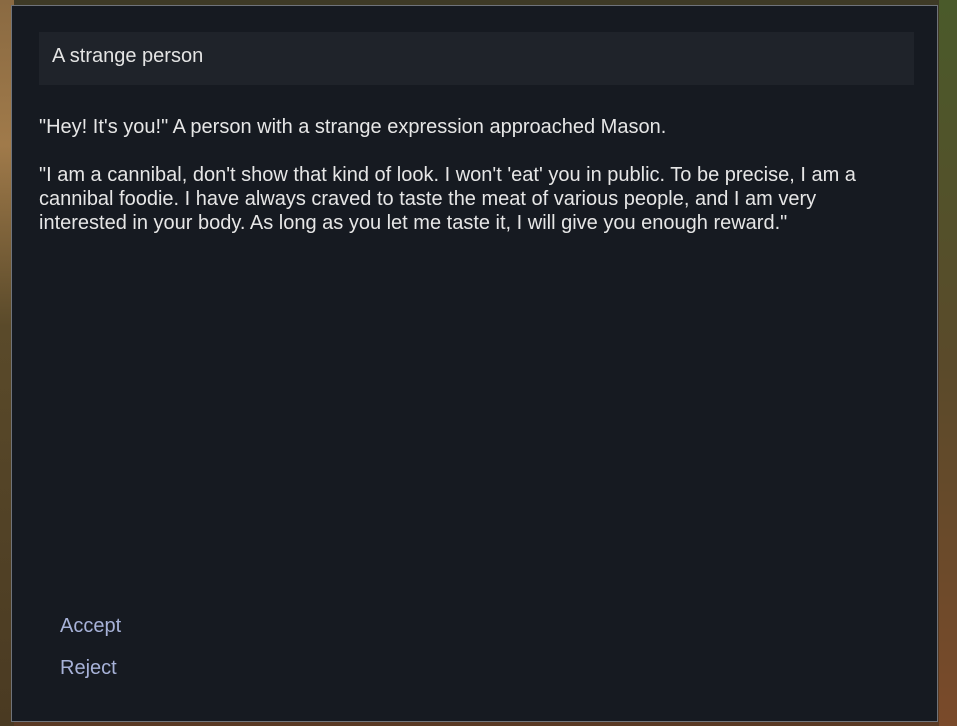  What do you see at coordinates (90, 626) in the screenshot?
I see `accept-option: Accept` at bounding box center [90, 626].